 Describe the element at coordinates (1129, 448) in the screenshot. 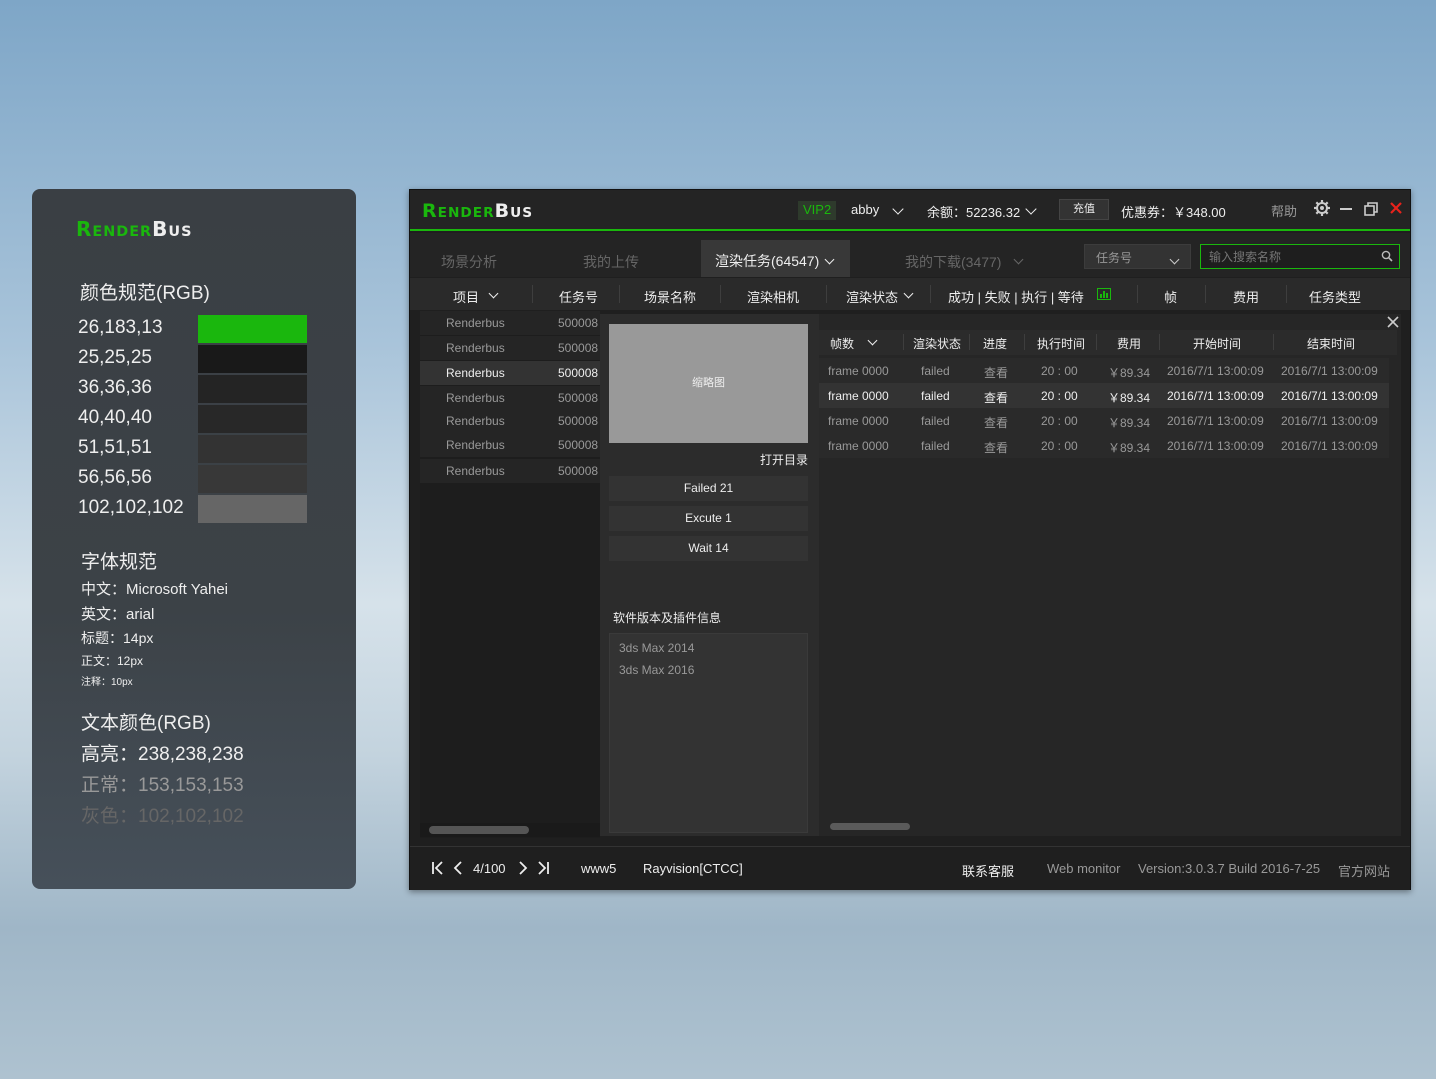

I see `frame-cost: ￥89.34` at that location.